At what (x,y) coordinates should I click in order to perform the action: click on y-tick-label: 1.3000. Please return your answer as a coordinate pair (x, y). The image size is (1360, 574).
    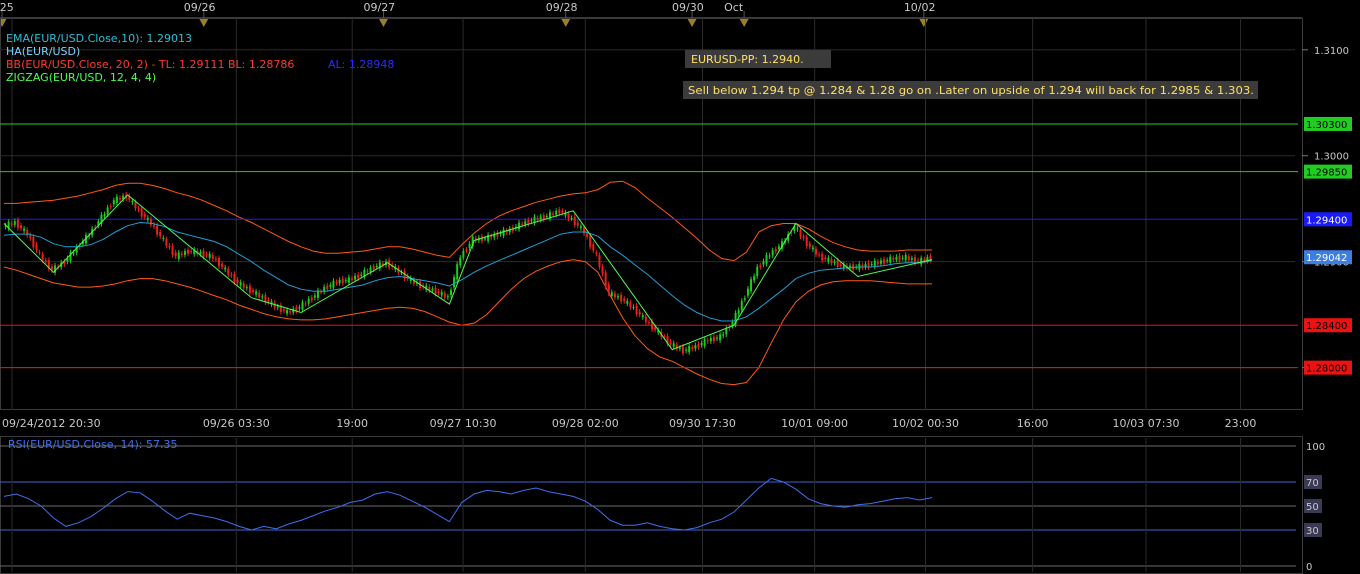
    Looking at the image, I should click on (1331, 157).